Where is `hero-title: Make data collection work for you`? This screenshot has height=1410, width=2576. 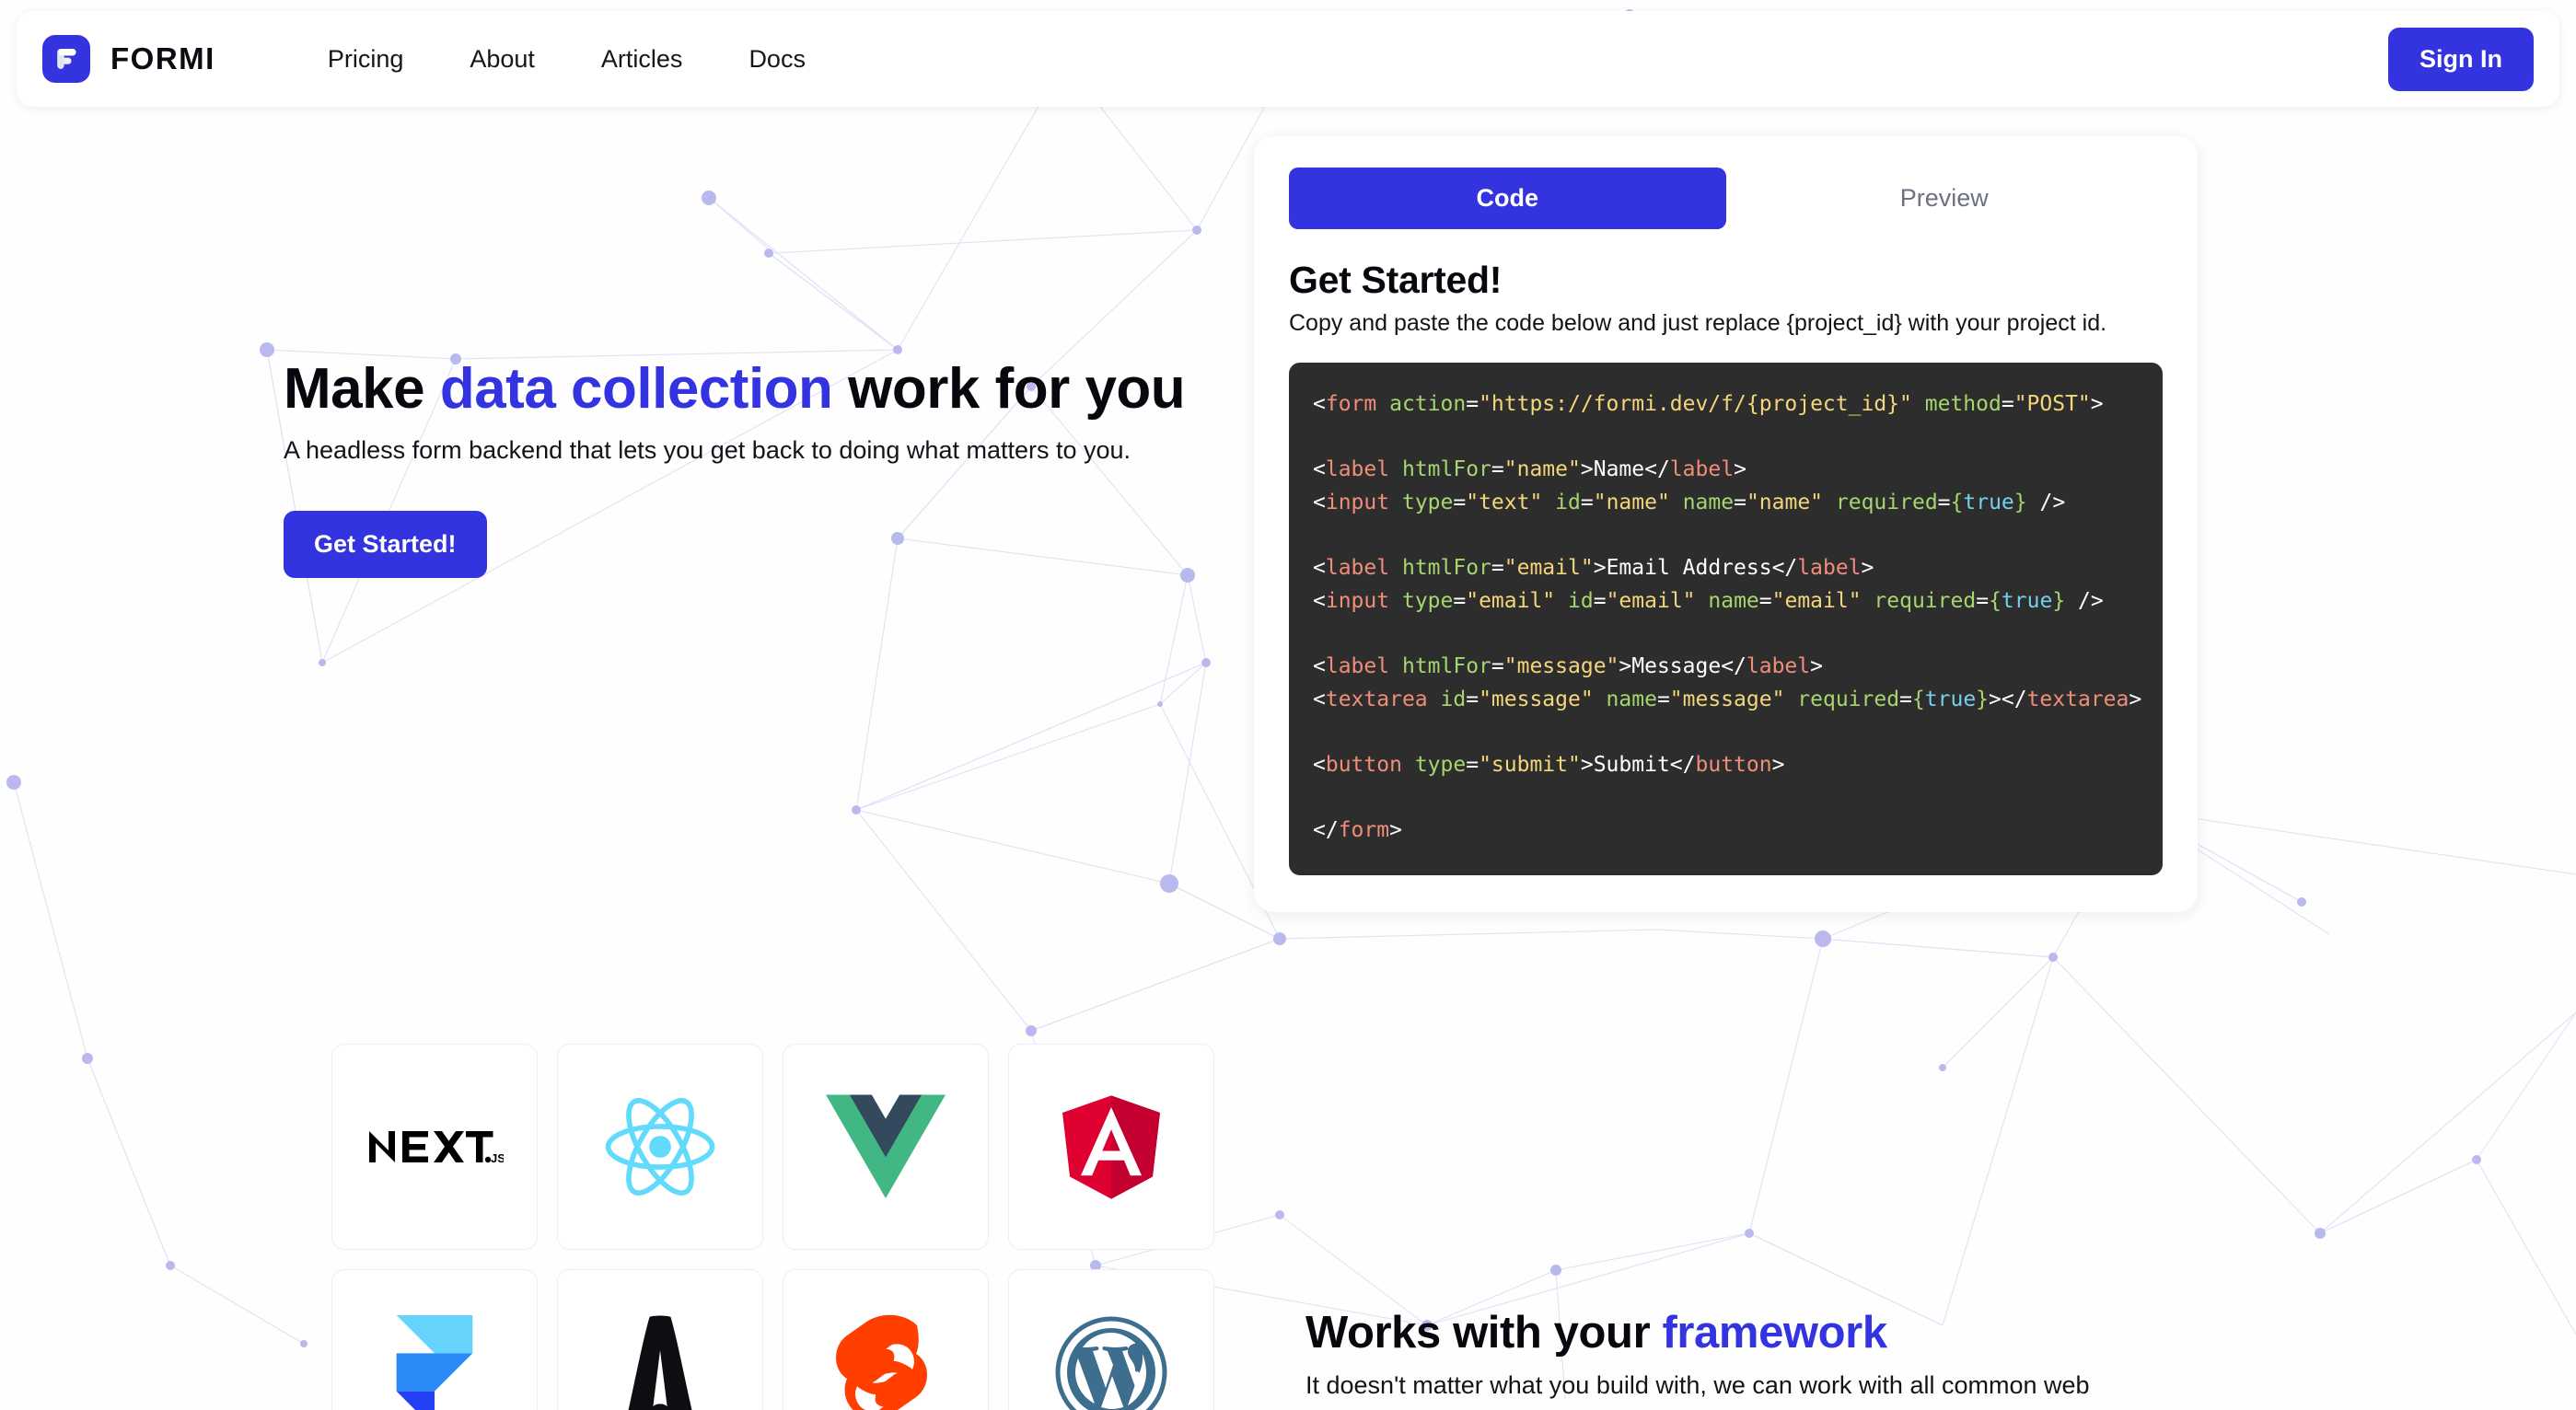
hero-title: Make data collection work for you is located at coordinates (758, 389).